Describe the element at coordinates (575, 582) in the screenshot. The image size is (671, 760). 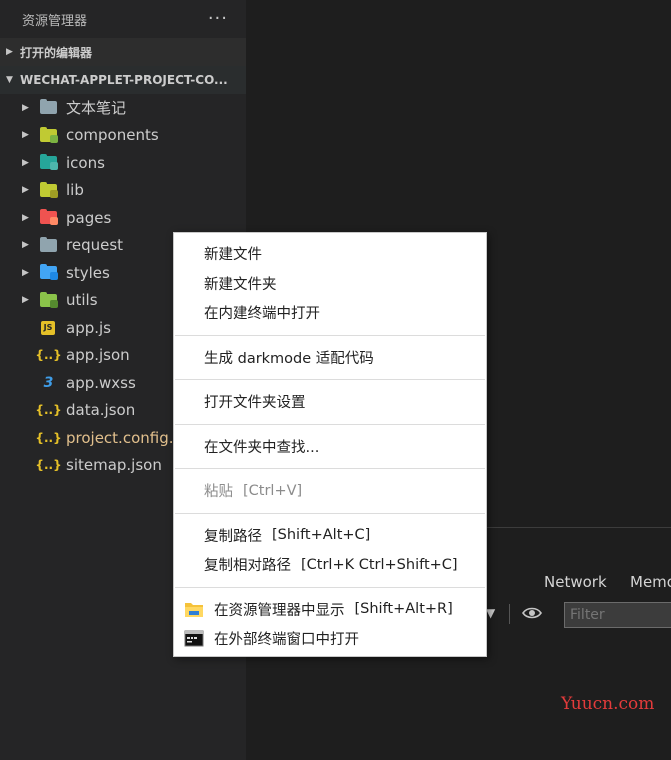
I see `tab-network: Network` at that location.